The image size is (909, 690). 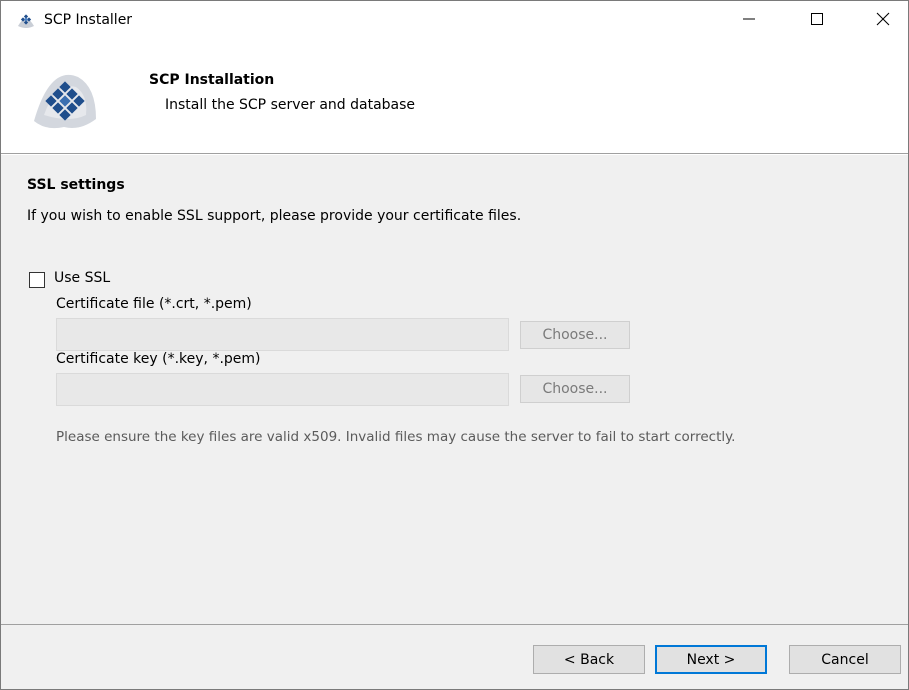 I want to click on minimize-button, so click(x=749, y=21).